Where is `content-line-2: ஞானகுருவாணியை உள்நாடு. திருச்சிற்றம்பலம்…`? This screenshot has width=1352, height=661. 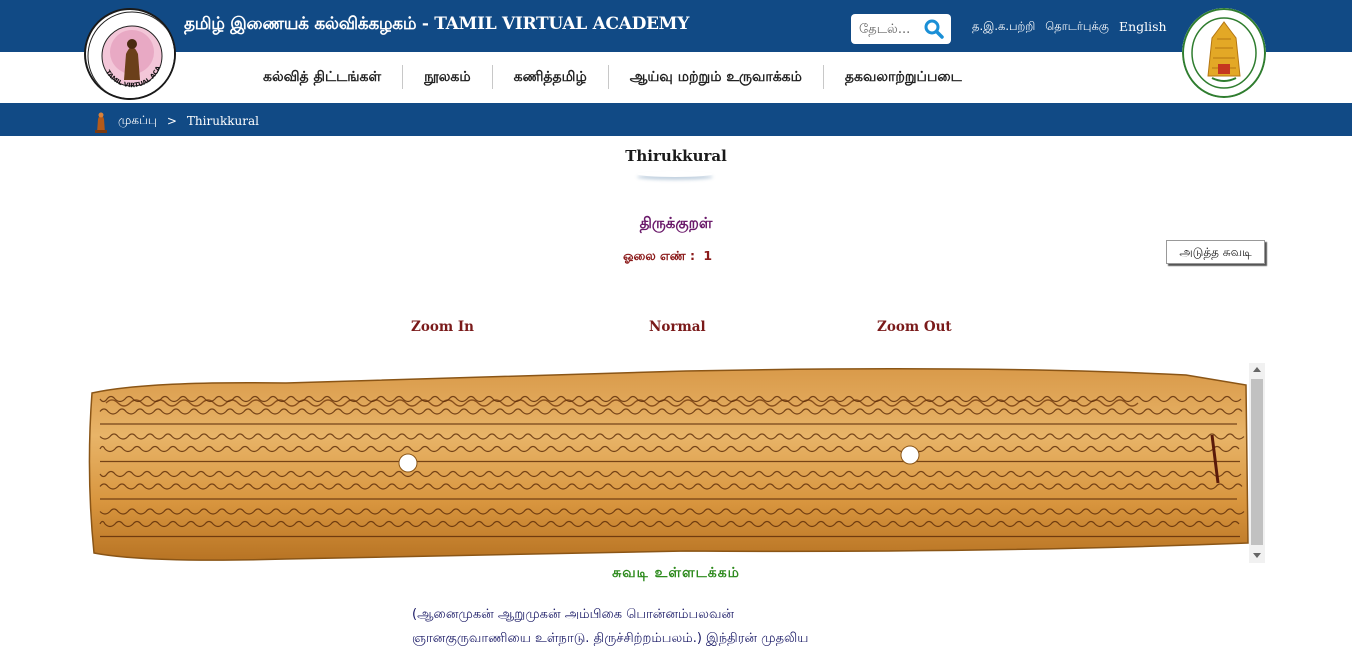 content-line-2: ஞானகுருவாணியை உள்நாடு. திருச்சிற்றம்பலம்… is located at coordinates (610, 638).